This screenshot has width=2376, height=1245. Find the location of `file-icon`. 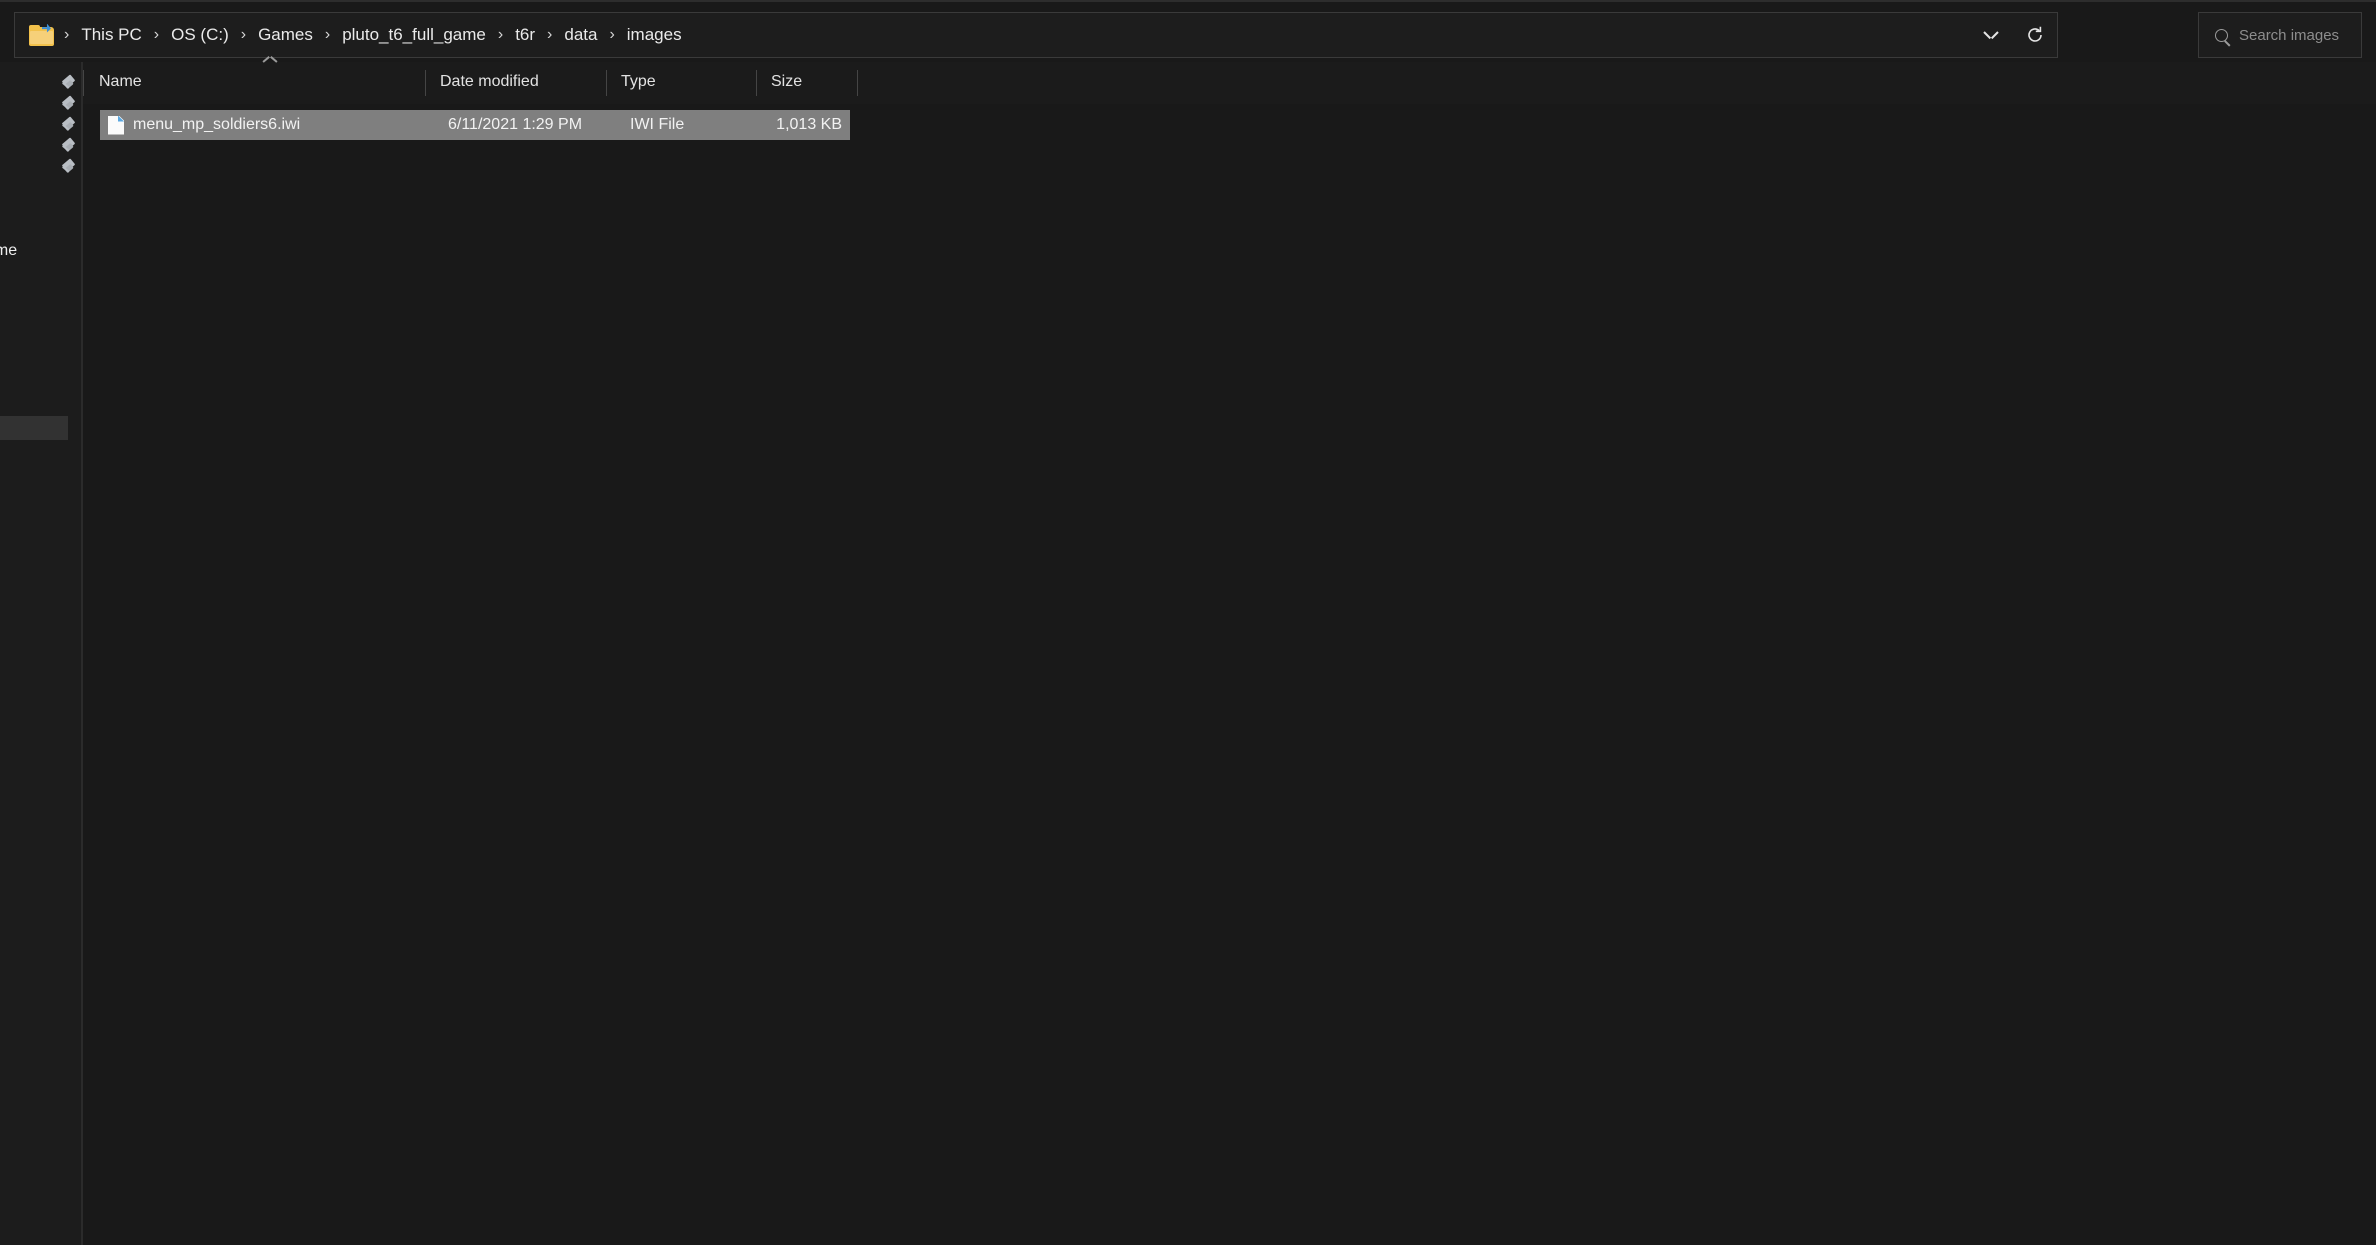

file-icon is located at coordinates (116, 125).